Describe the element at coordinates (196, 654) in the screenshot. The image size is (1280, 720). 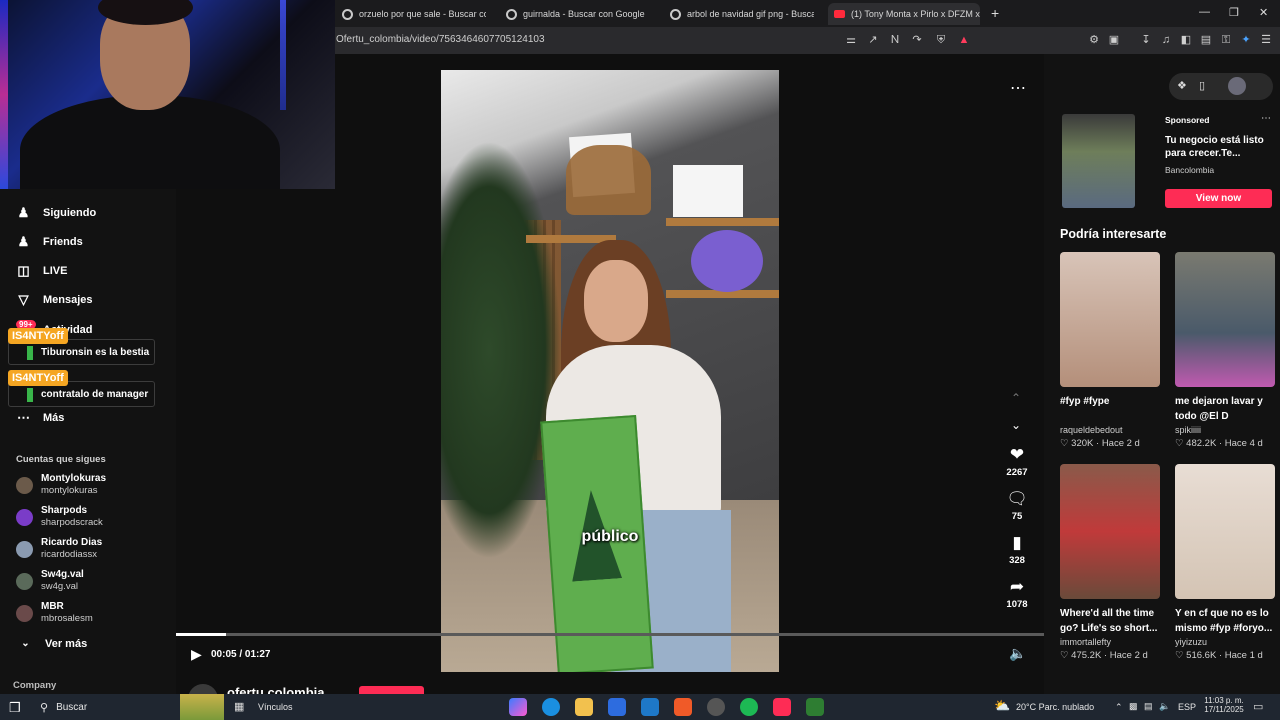
I see `play-icon: ▶` at that location.